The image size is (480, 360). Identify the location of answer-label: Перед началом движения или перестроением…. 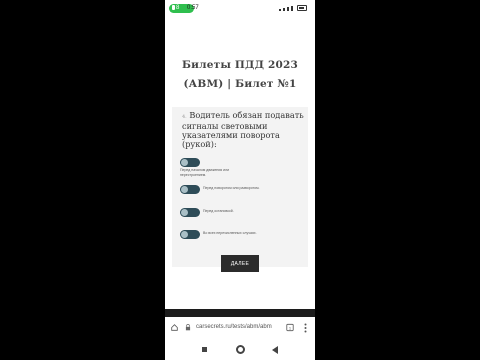
(205, 172).